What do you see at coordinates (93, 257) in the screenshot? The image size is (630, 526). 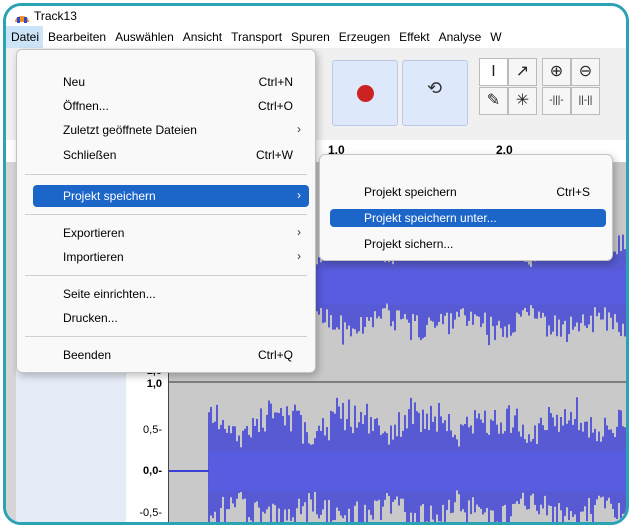 I see `menu-item-label: Importieren` at bounding box center [93, 257].